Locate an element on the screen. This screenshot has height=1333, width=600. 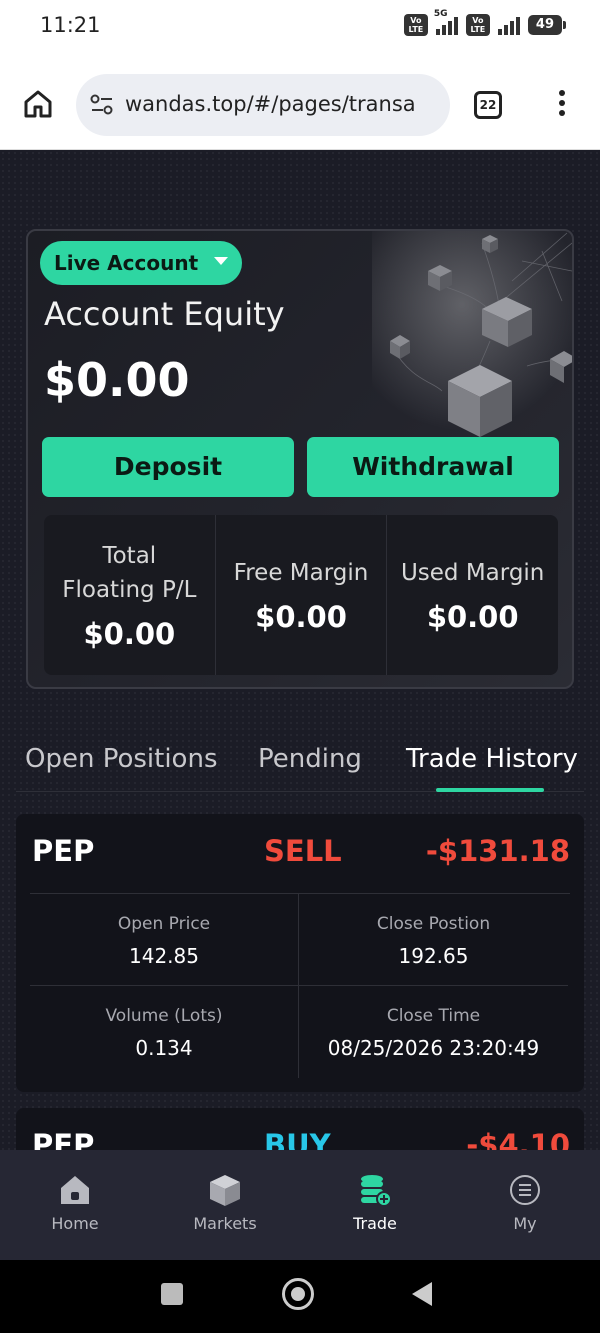
trade-symbol: PEP is located at coordinates (63, 851).